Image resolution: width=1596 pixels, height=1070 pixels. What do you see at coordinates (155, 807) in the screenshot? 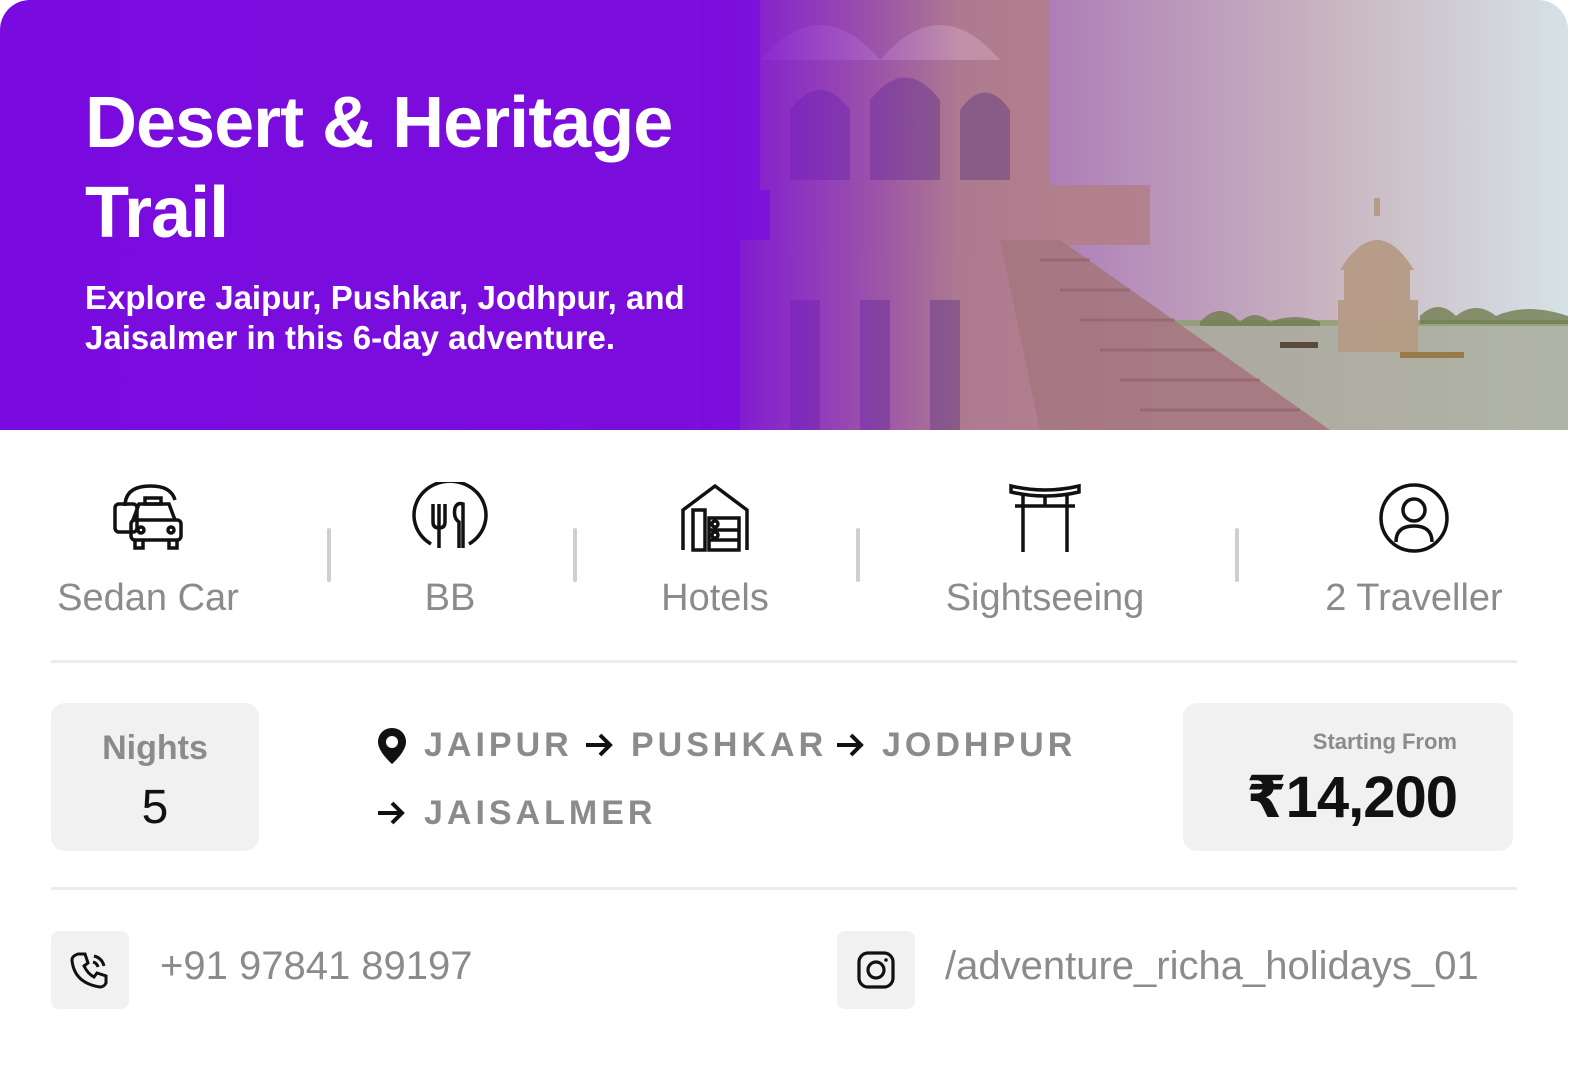
I see `nights-value: 5` at bounding box center [155, 807].